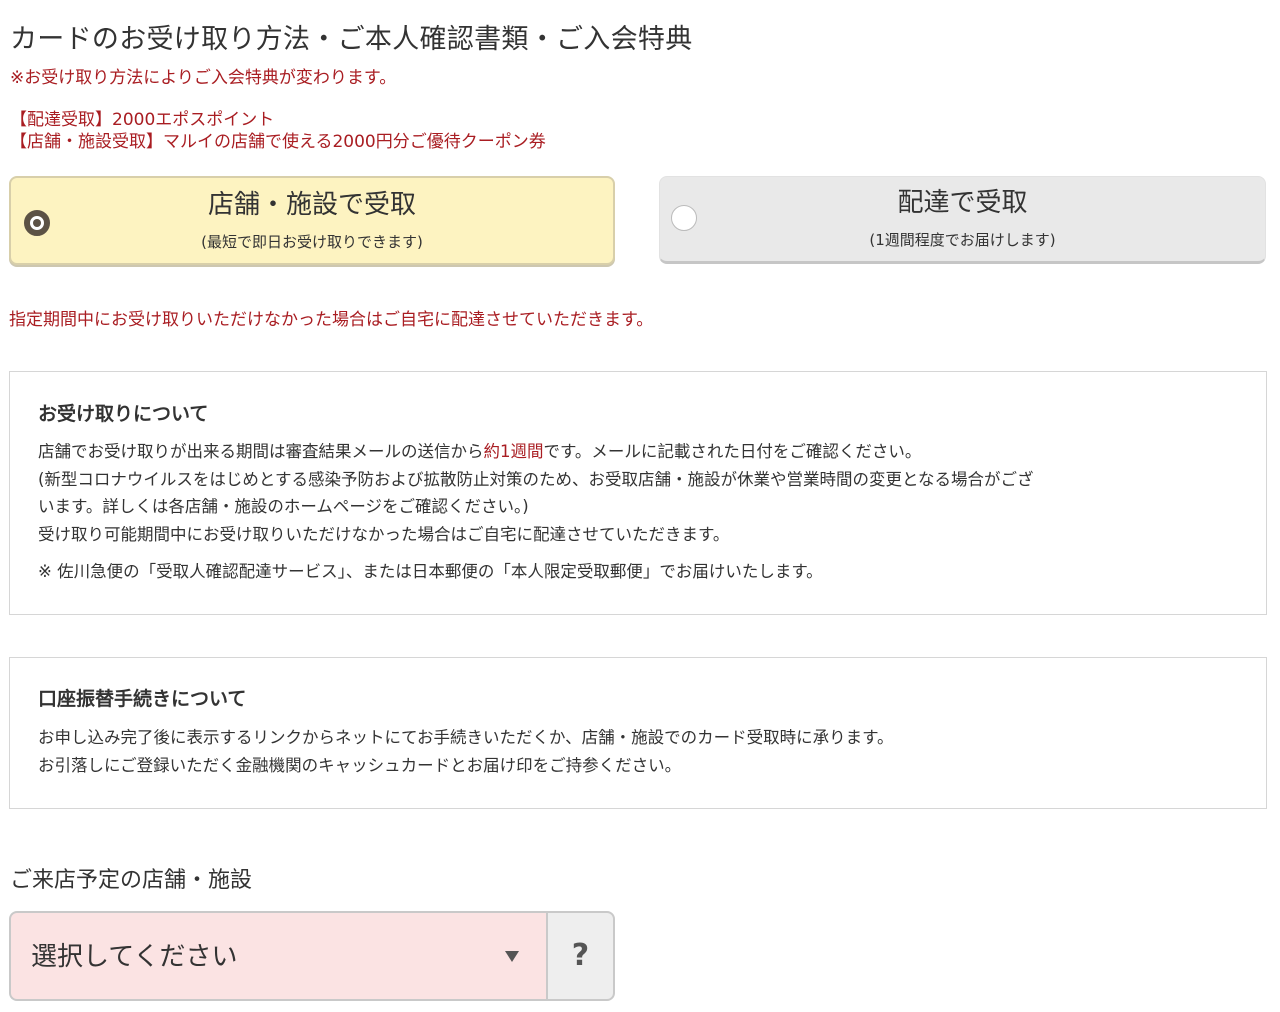  Describe the element at coordinates (278, 956) in the screenshot. I see `store-select-dropdown: 選択してください` at that location.